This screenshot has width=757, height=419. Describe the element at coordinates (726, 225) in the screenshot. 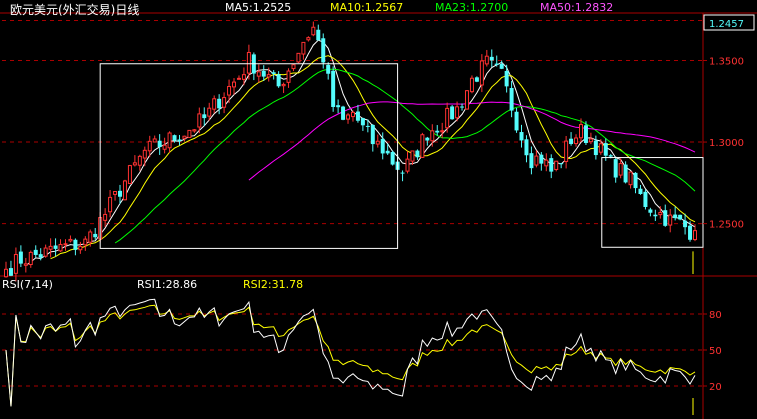

I see `price-tick-label: 1.2500` at that location.